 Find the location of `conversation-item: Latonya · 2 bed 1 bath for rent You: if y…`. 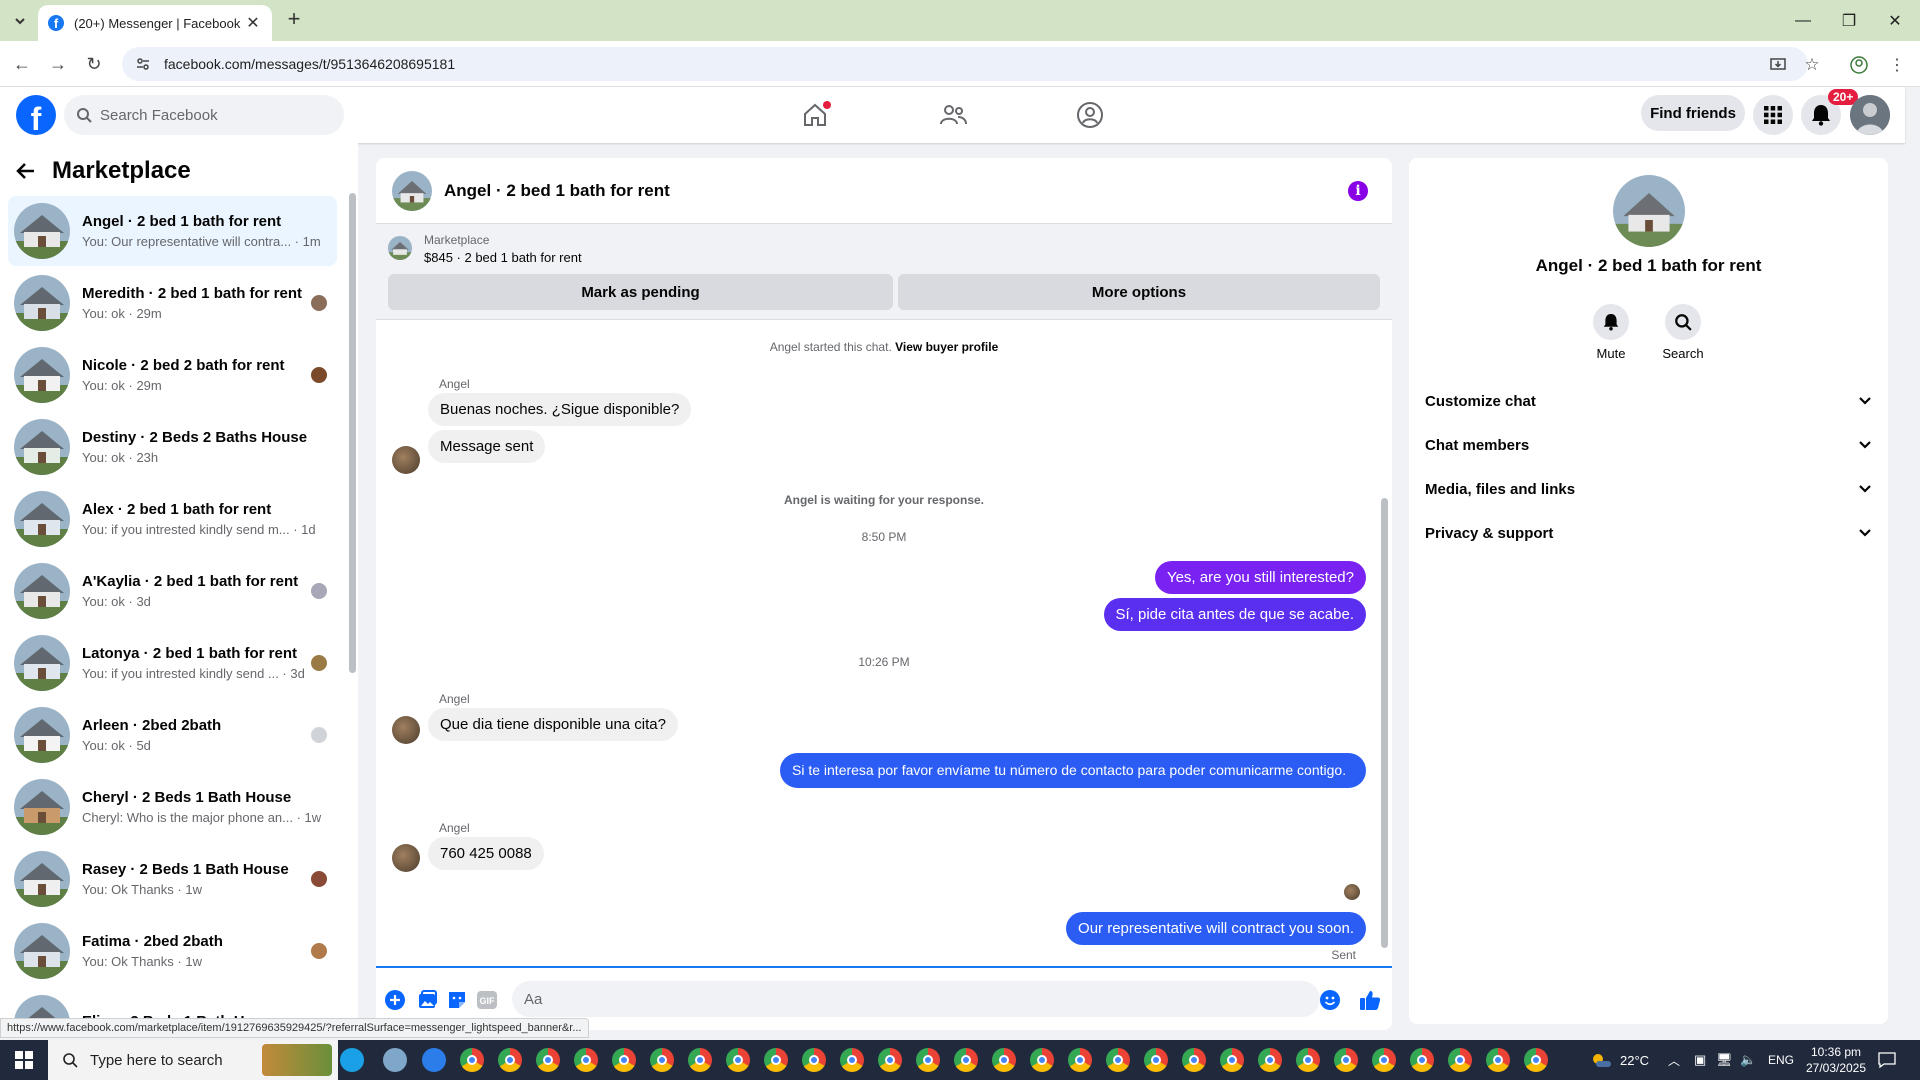

conversation-item: Latonya · 2 bed 1 bath for rent You: if y… is located at coordinates (172, 663).